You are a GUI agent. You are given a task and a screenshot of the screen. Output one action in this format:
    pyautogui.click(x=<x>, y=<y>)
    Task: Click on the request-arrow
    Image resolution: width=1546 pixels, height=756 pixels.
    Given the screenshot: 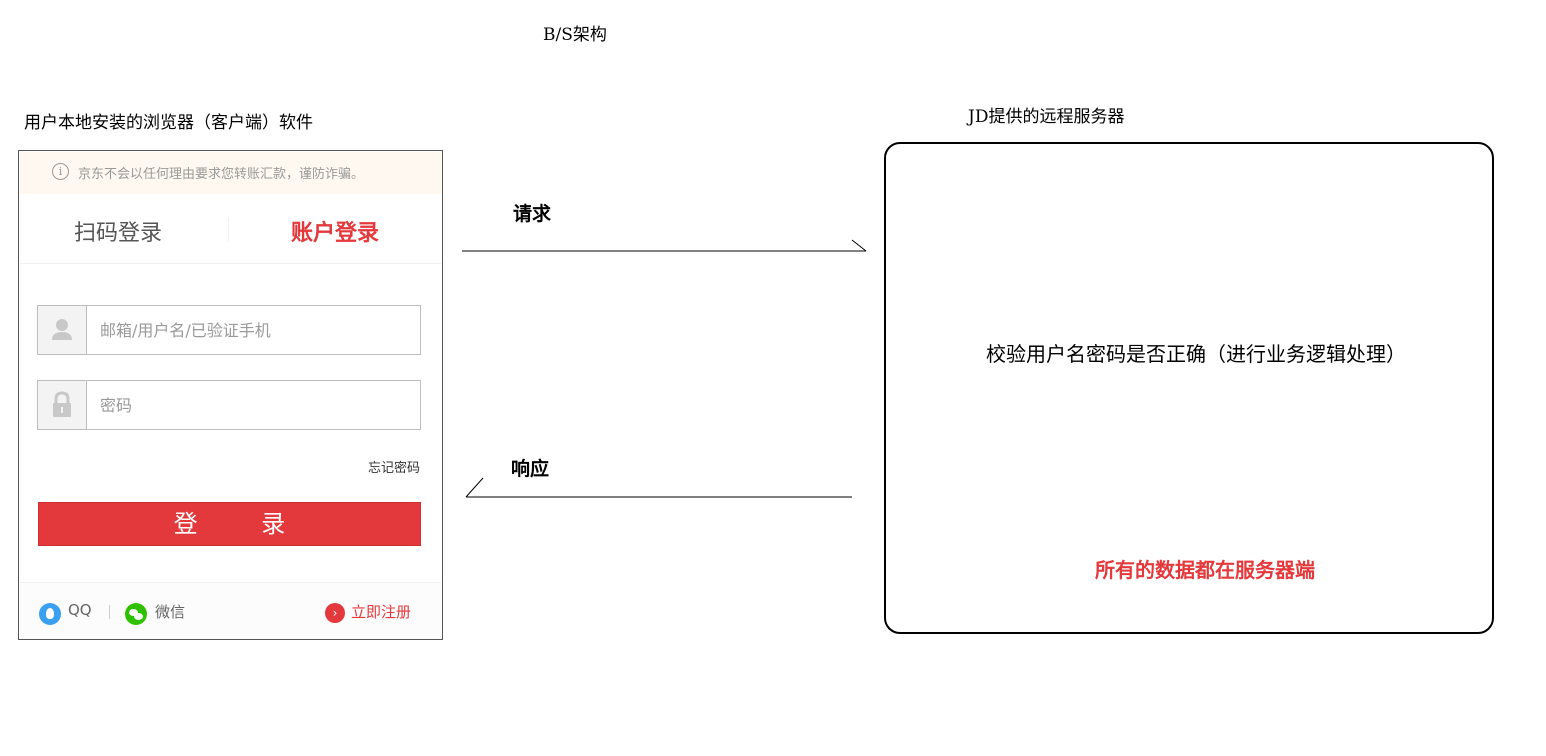 What is the action you would take?
    pyautogui.click(x=664, y=245)
    